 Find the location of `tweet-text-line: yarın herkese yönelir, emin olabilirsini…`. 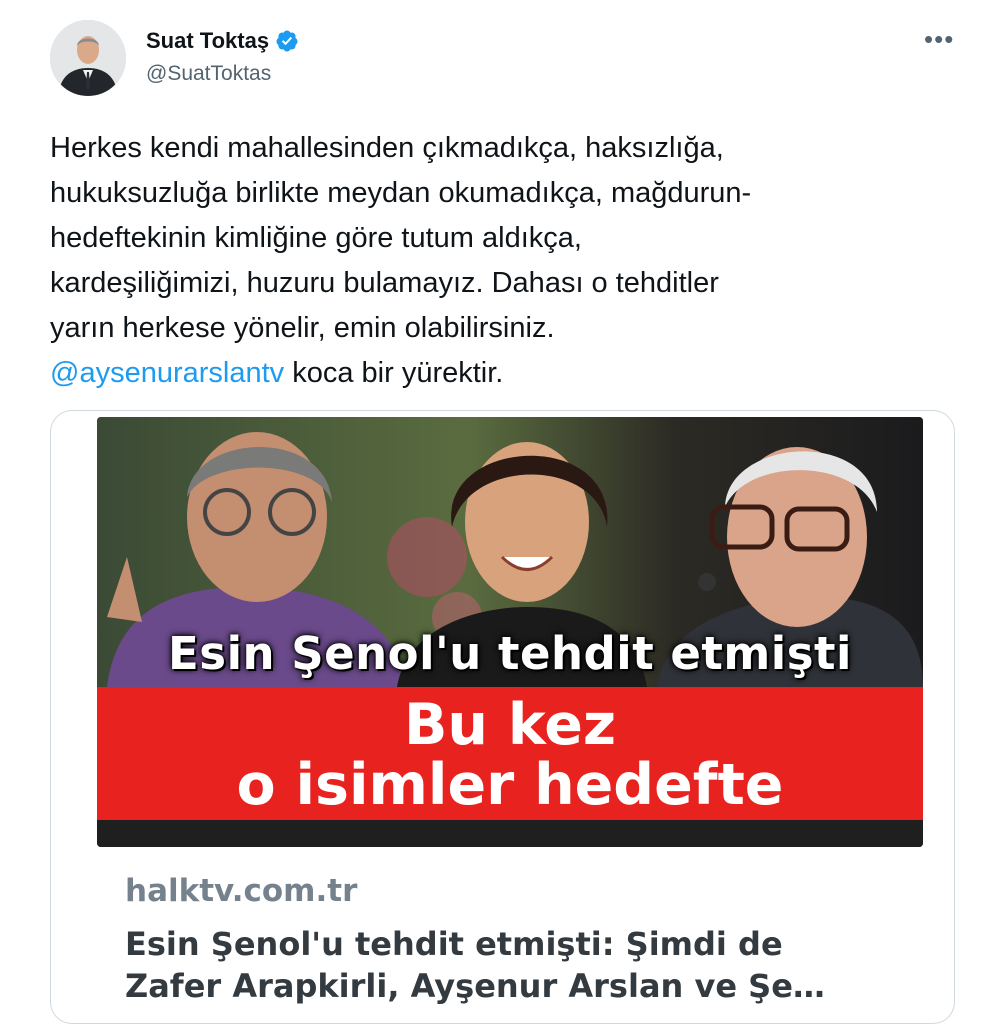

tweet-text-line: yarın herkese yönelir, emin olabilirsini… is located at coordinates (302, 328).